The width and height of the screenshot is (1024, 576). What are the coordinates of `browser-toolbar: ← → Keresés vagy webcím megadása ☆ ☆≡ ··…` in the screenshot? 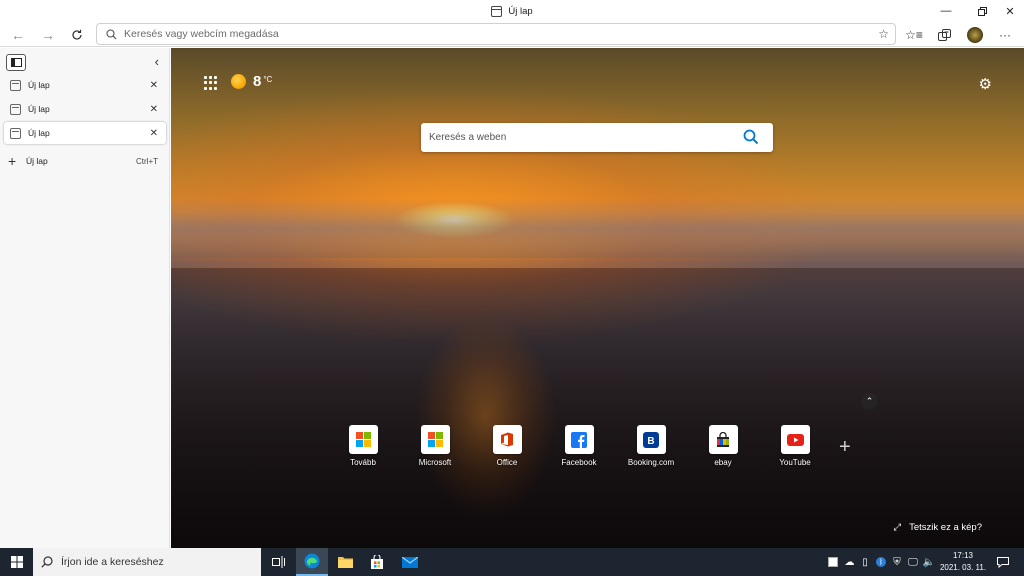 It's located at (512, 34).